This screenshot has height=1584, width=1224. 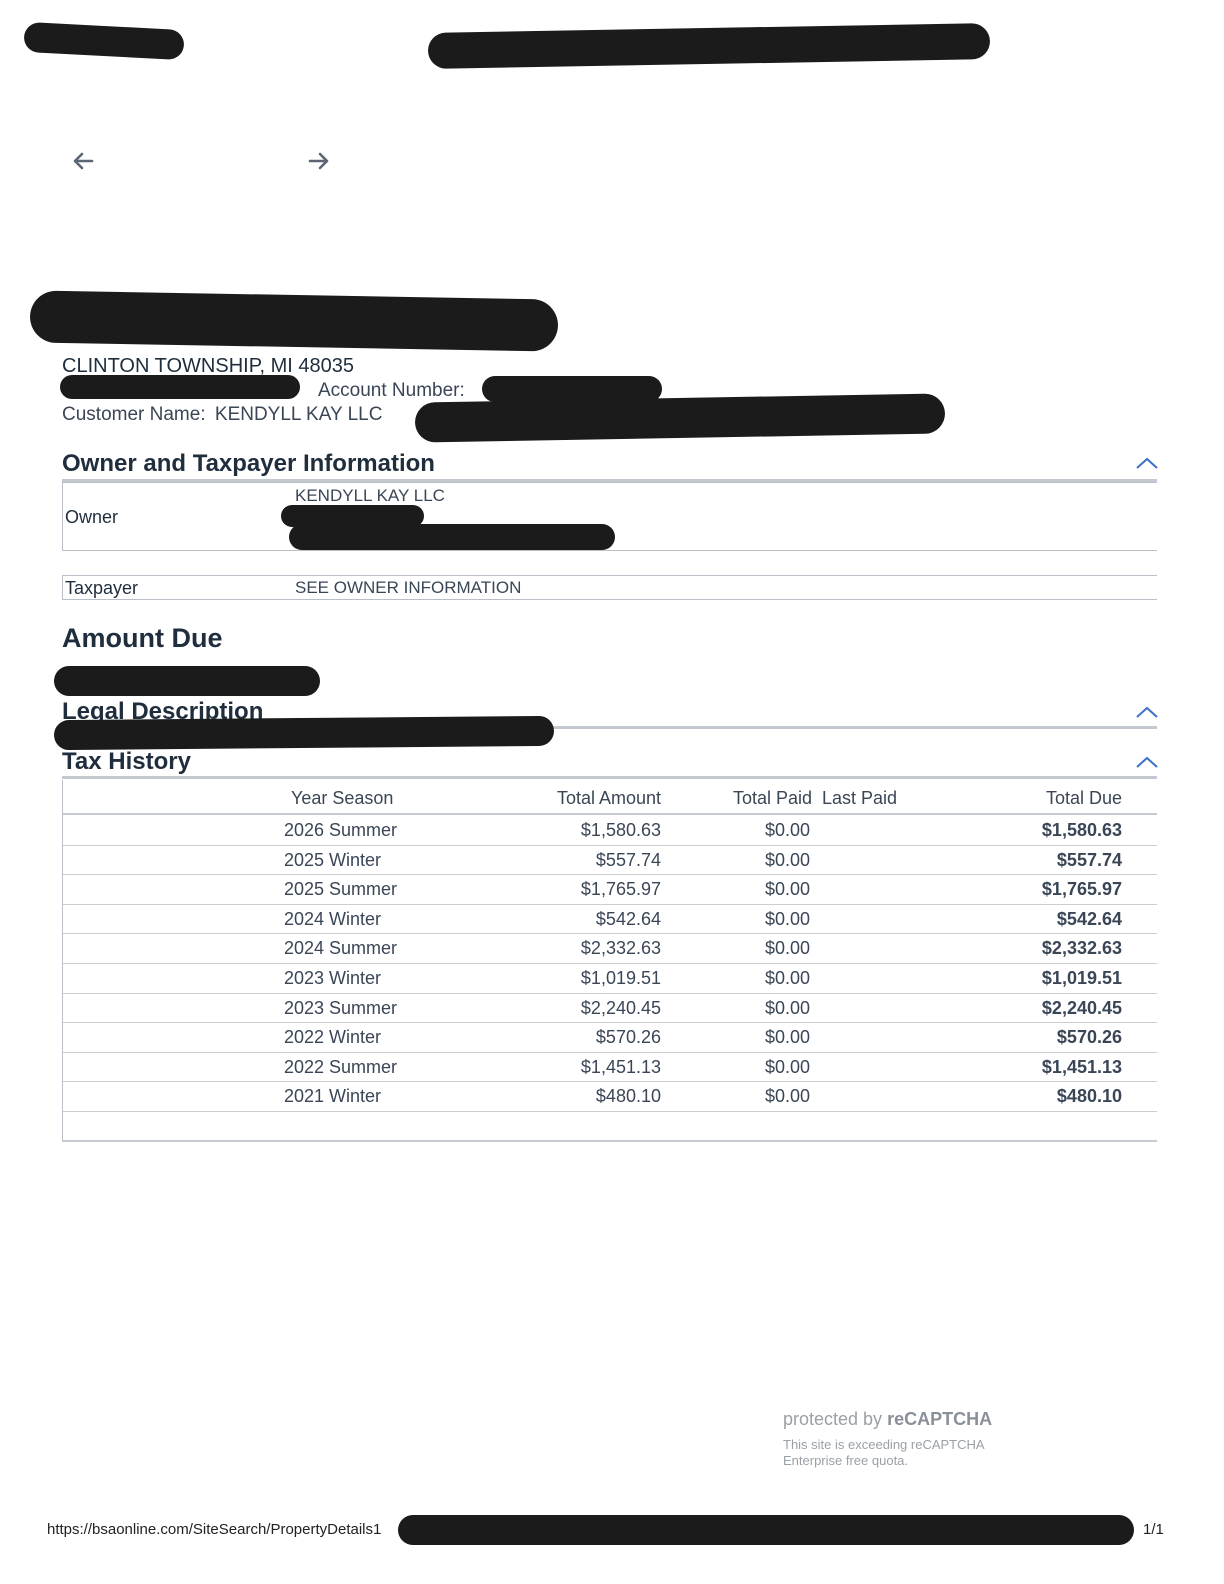 I want to click on cell-year-season: 2022 Summer, so click(x=341, y=1066).